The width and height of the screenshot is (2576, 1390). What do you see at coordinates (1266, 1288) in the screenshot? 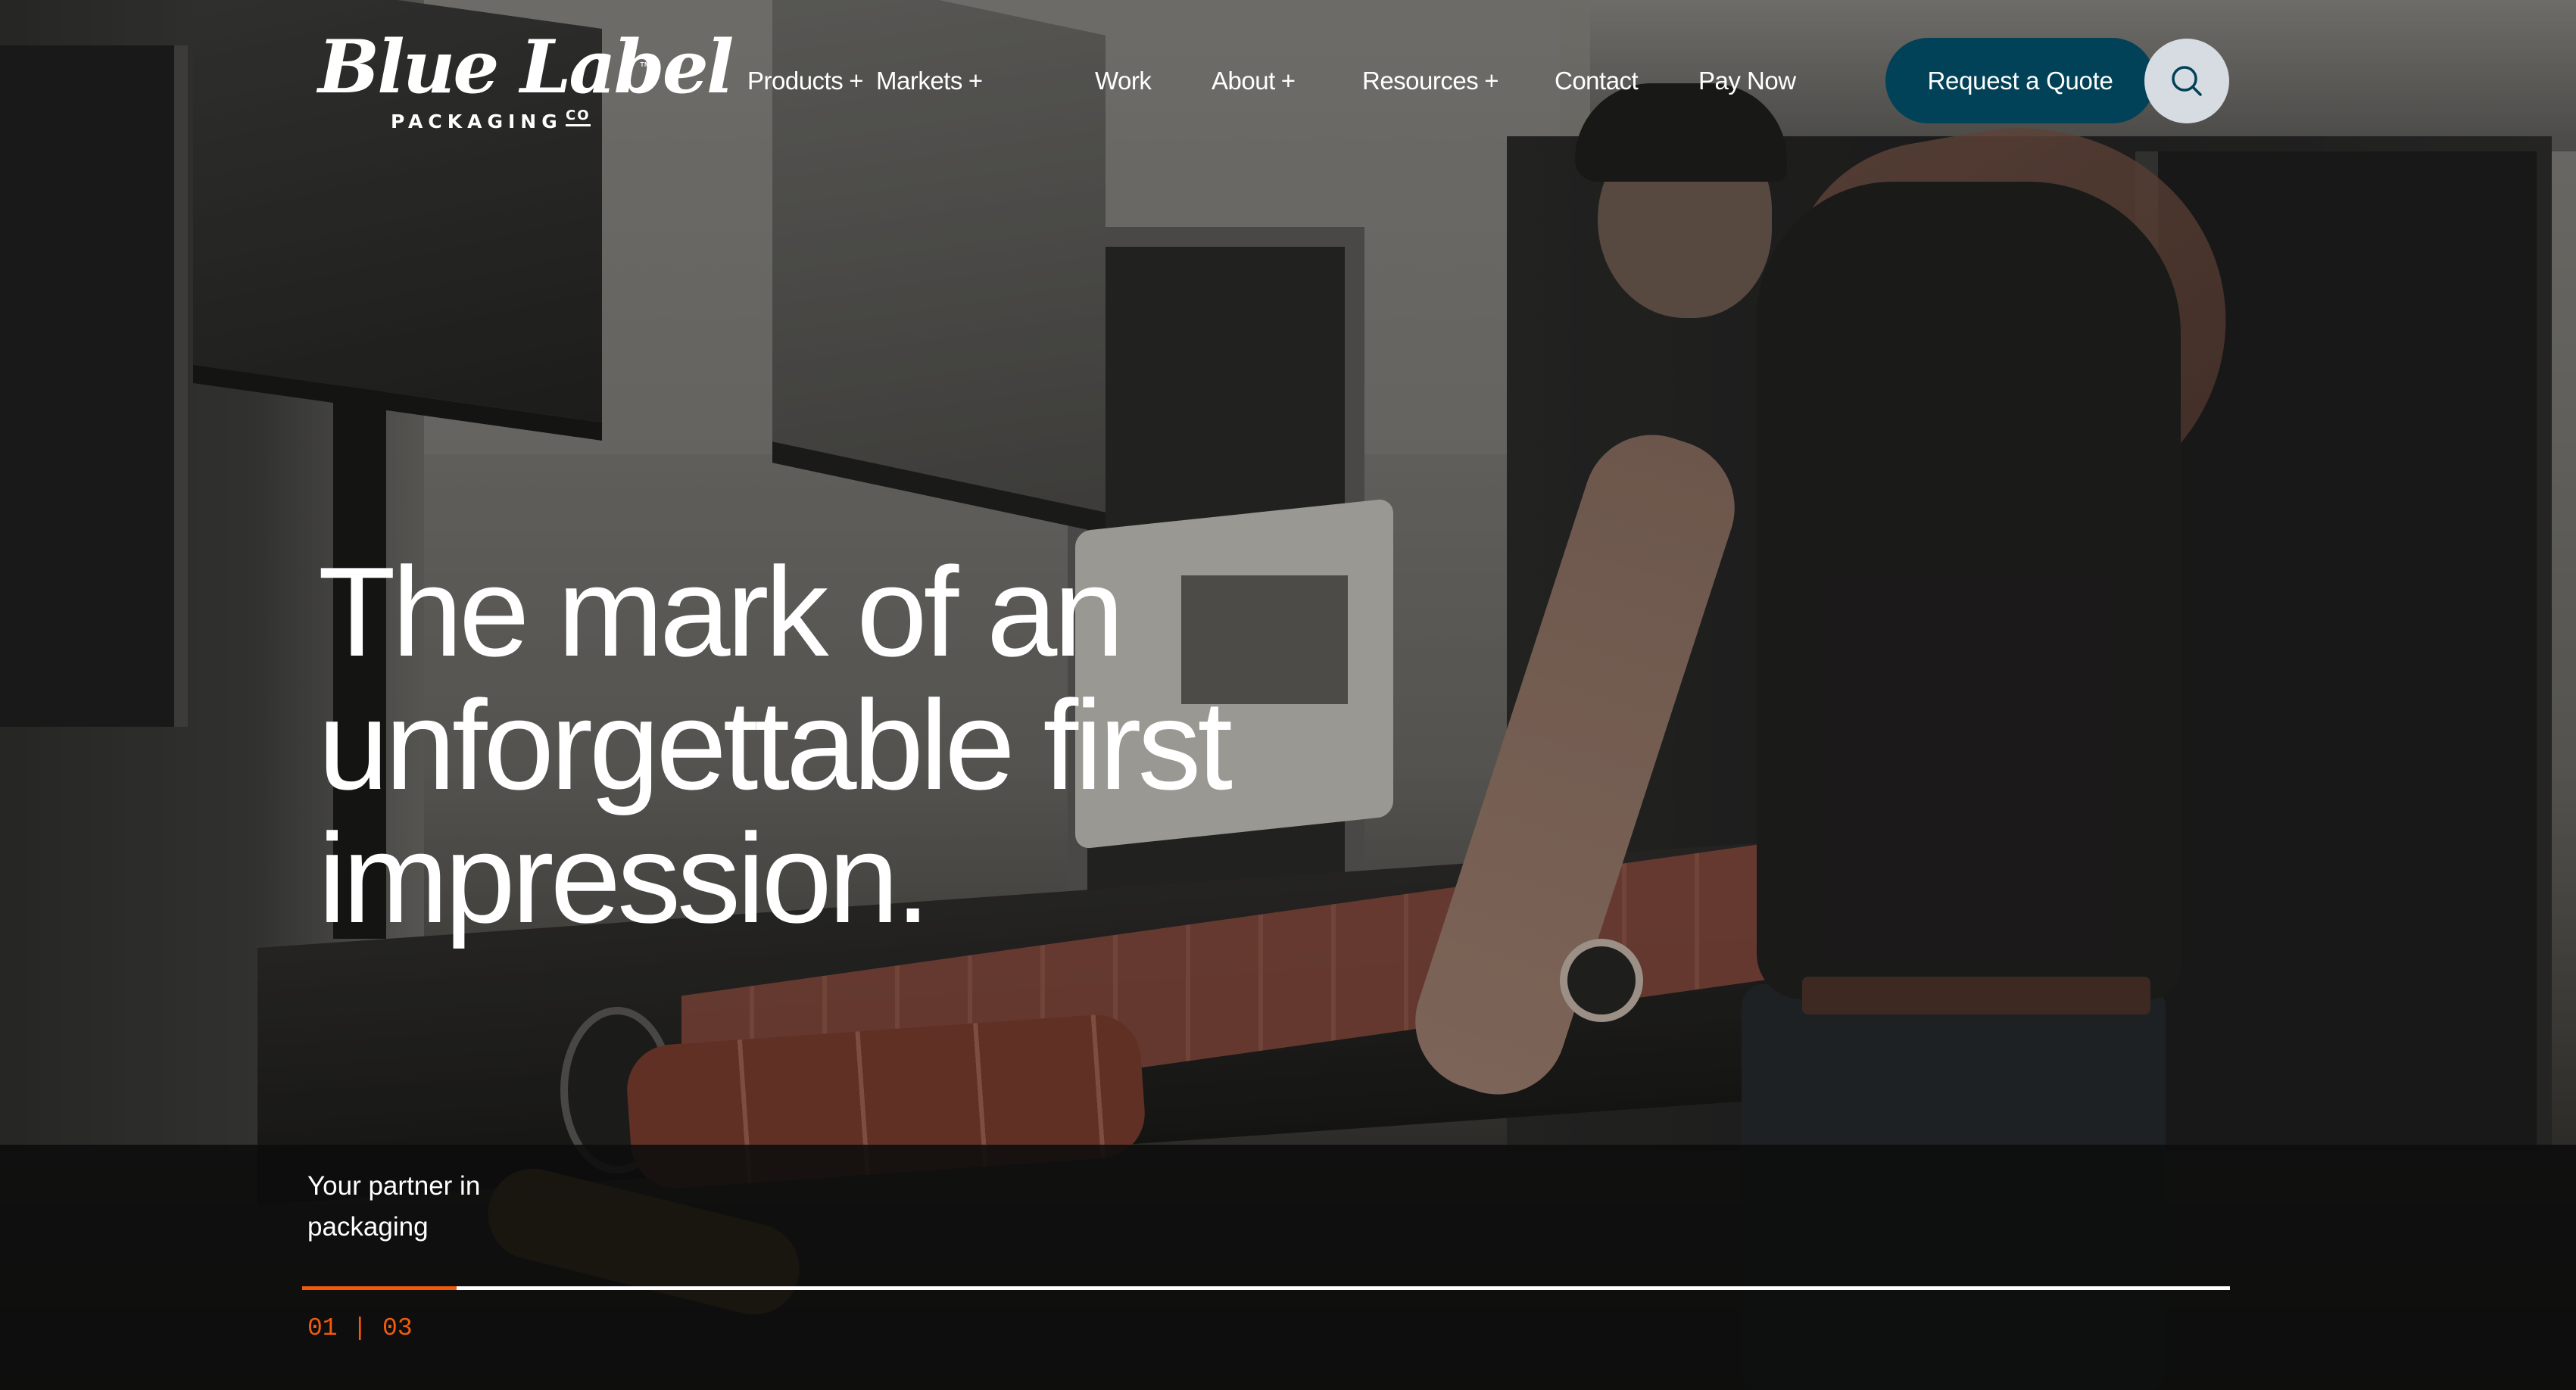
I see `slide-progress-bar` at bounding box center [1266, 1288].